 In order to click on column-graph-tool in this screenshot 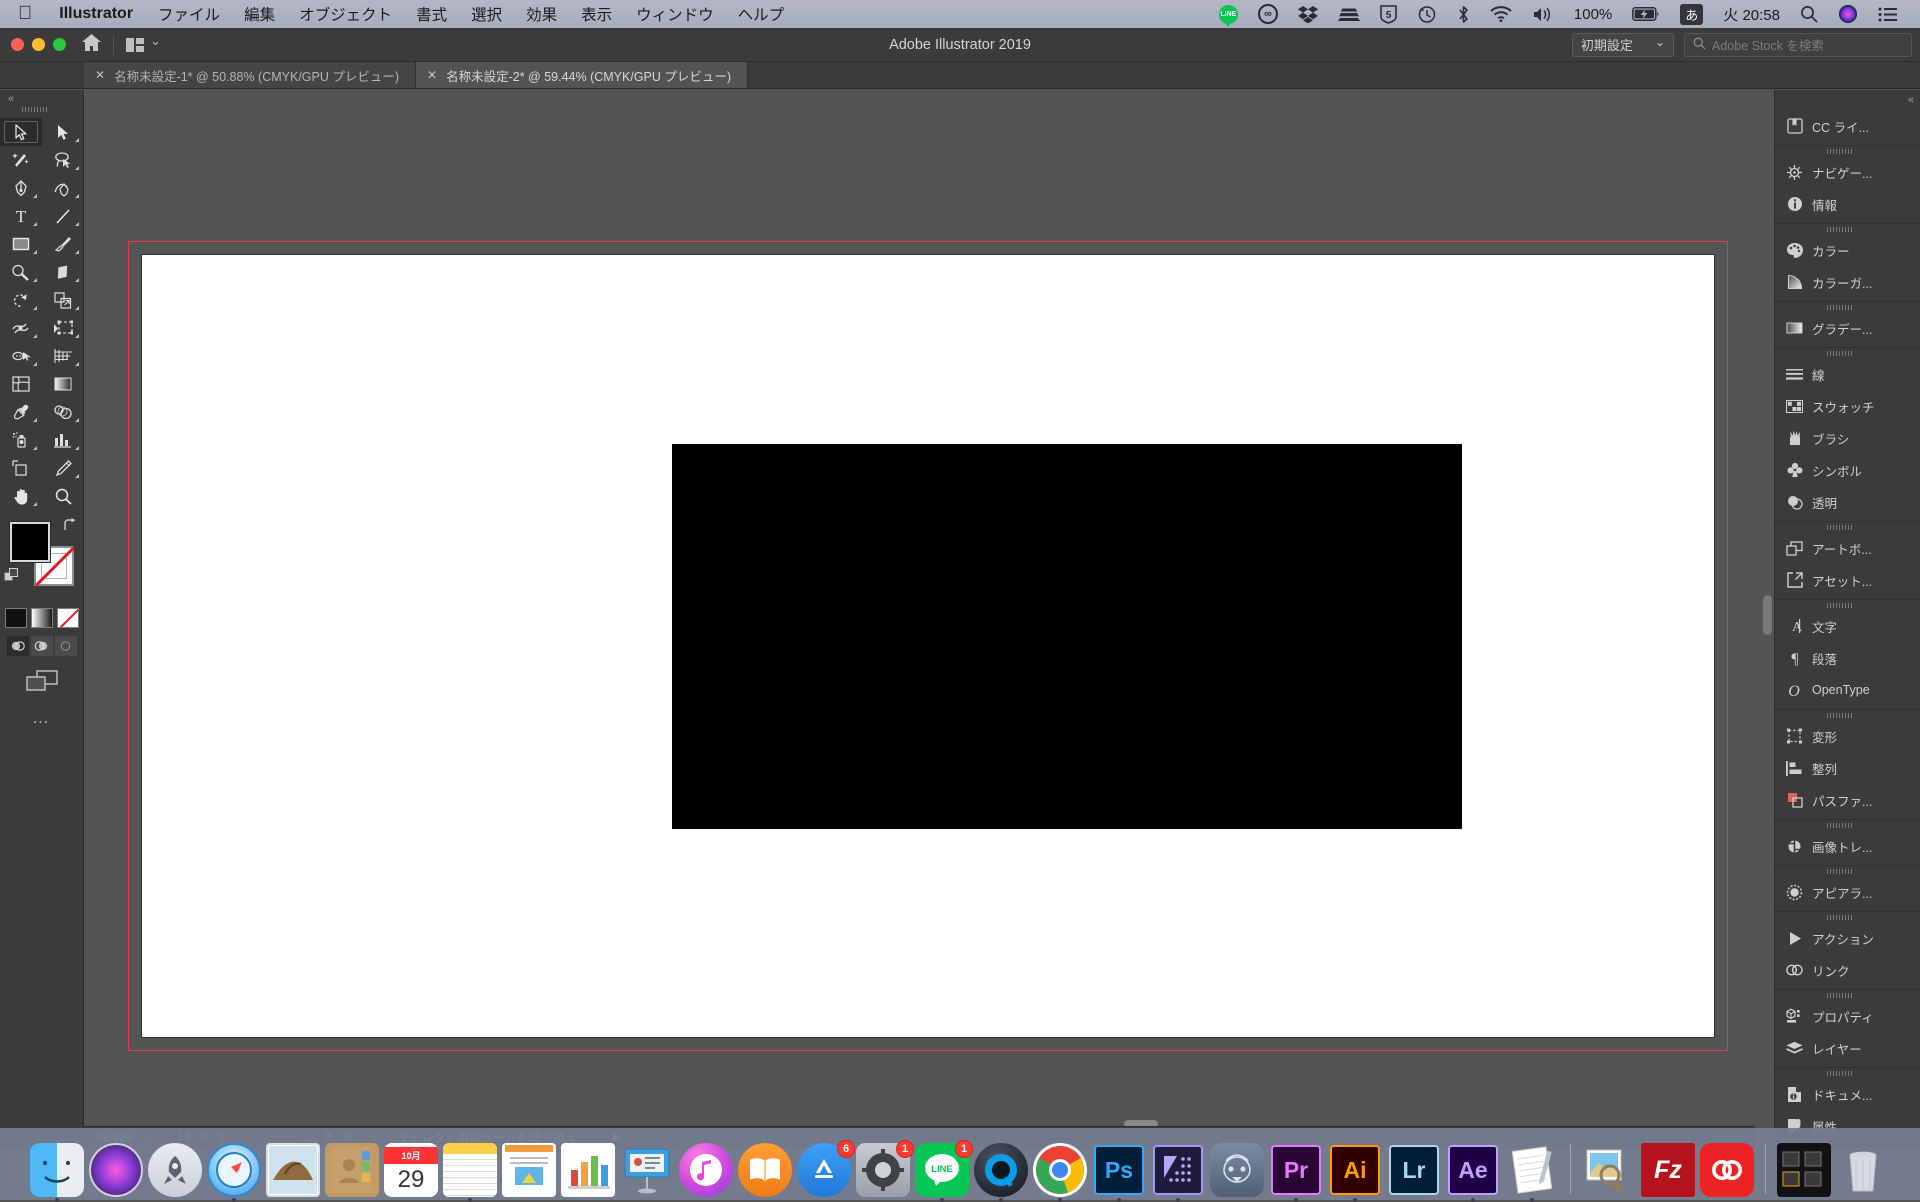, I will do `click(63, 440)`.